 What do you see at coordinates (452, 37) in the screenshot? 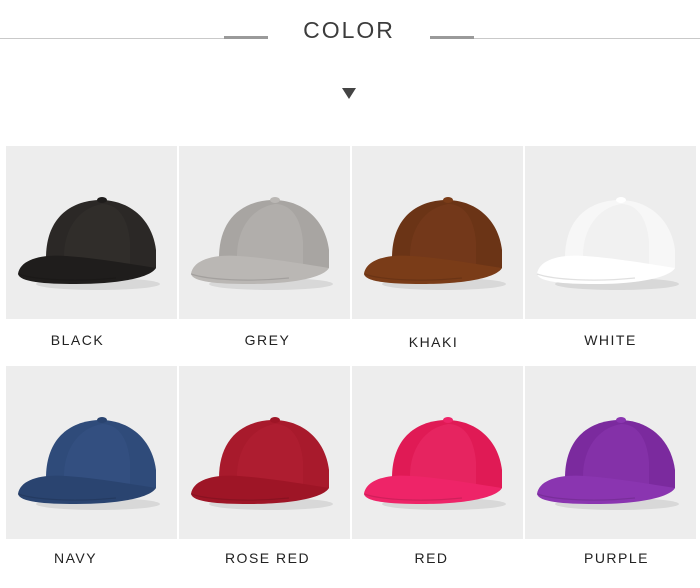
I see `header-accent-right` at bounding box center [452, 37].